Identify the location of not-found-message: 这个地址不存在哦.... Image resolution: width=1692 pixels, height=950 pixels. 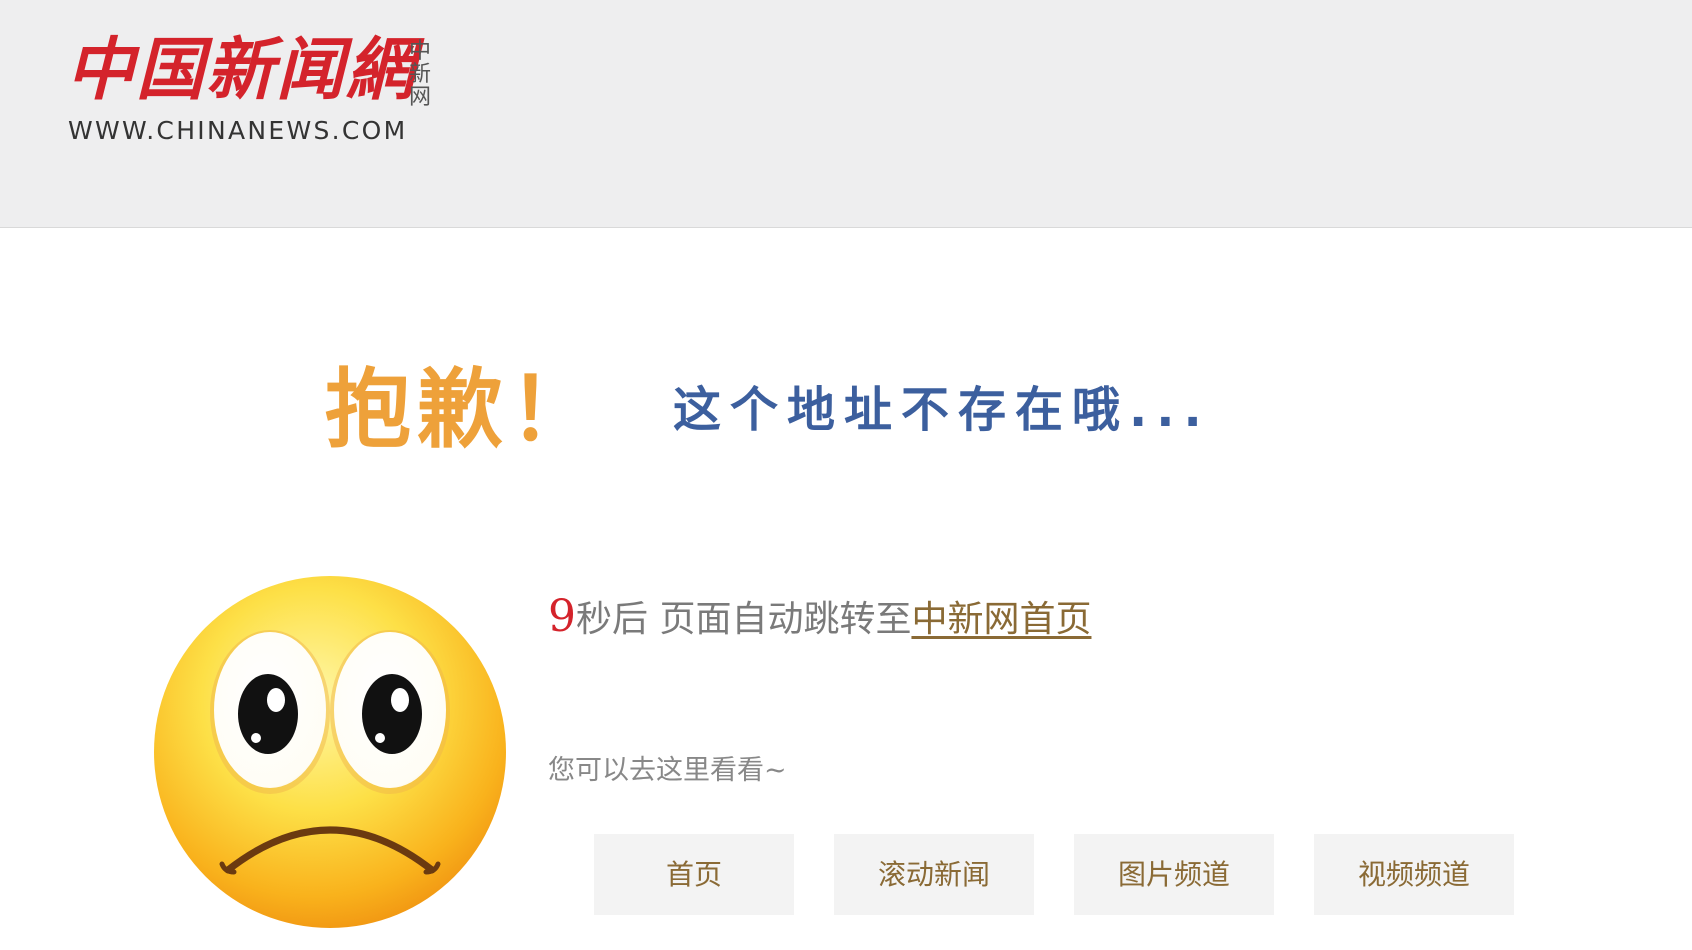
(942, 410).